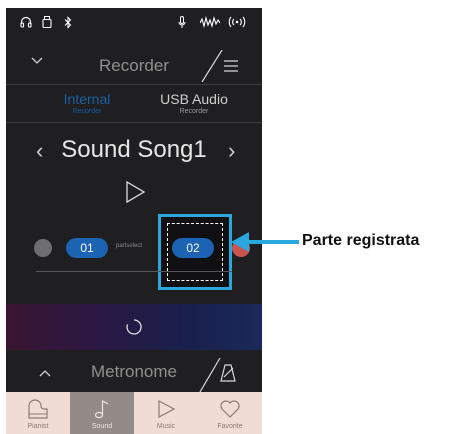 The width and height of the screenshot is (464, 434). What do you see at coordinates (38, 409) in the screenshot?
I see `piano-icon` at bounding box center [38, 409].